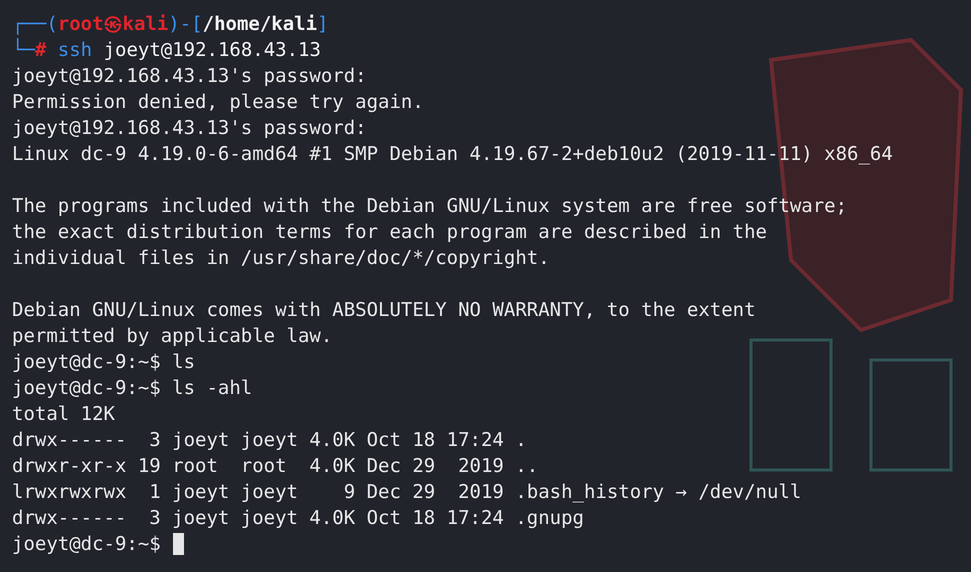  What do you see at coordinates (40, 51) in the screenshot?
I see `prompt-sign: #` at bounding box center [40, 51].